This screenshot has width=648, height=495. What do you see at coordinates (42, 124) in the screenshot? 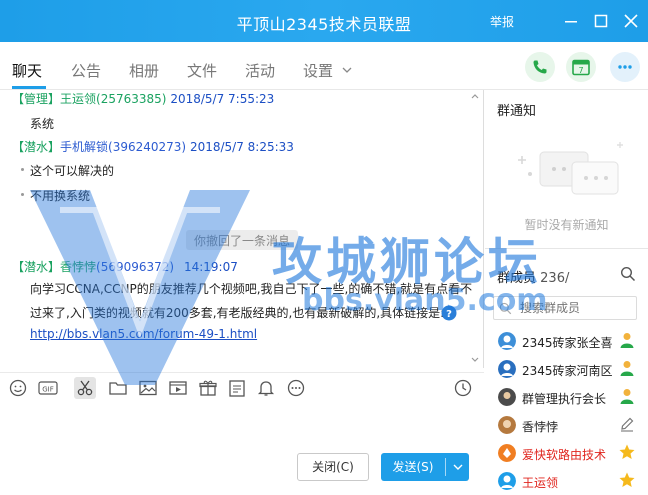
I see `message-text: 系统` at bounding box center [42, 124].